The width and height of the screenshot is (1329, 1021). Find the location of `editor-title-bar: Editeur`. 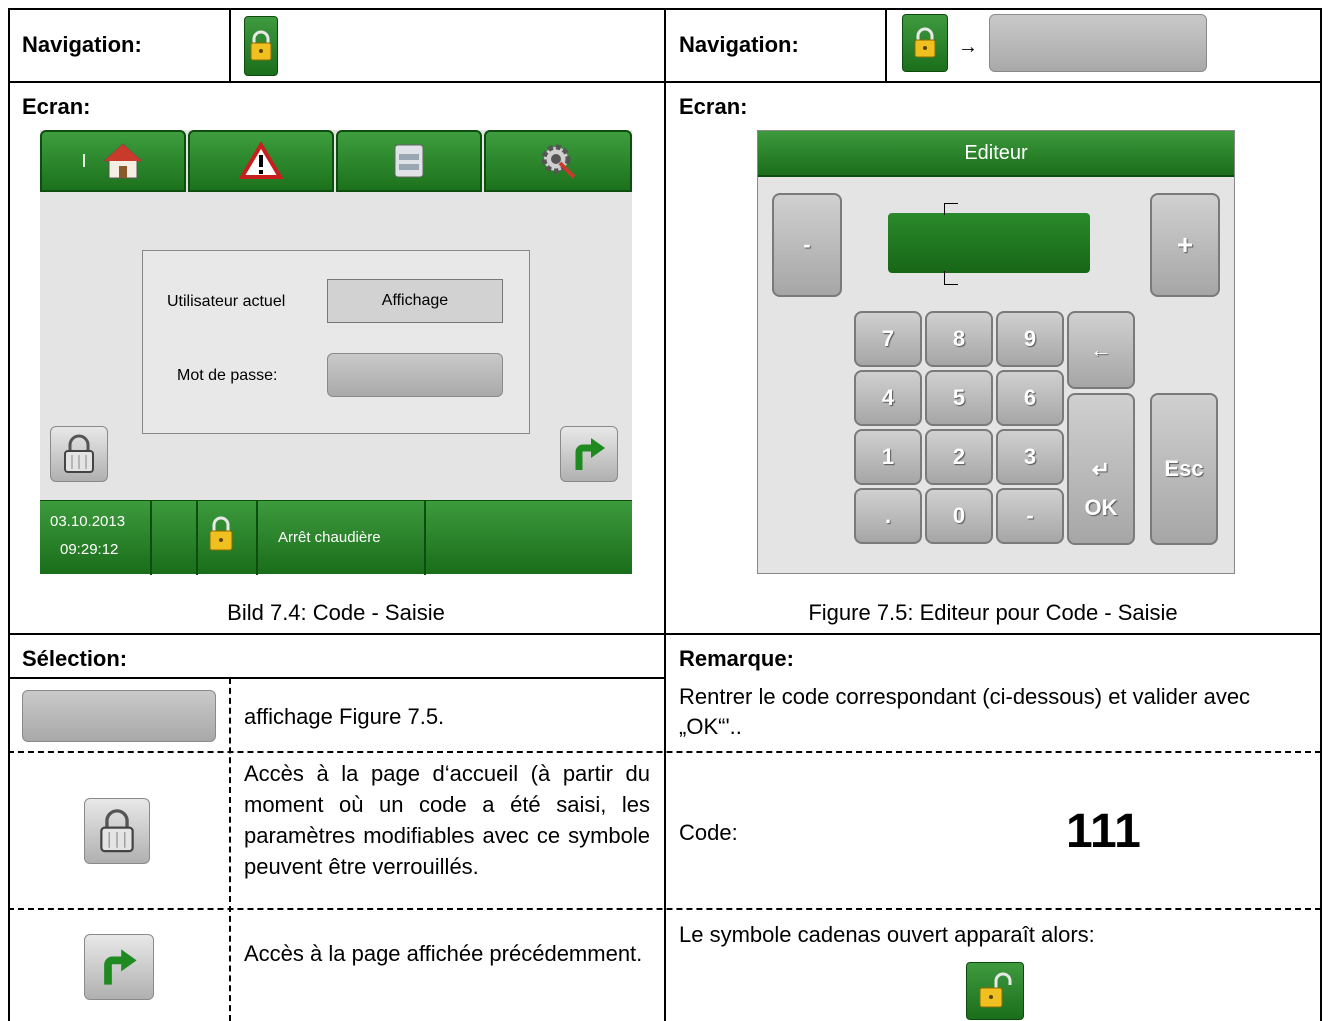

editor-title-bar: Editeur is located at coordinates (996, 154).